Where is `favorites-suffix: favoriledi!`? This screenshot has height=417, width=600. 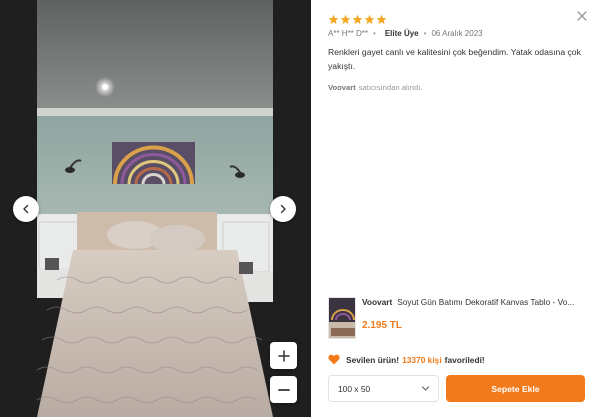 favorites-suffix: favoriledi! is located at coordinates (464, 359).